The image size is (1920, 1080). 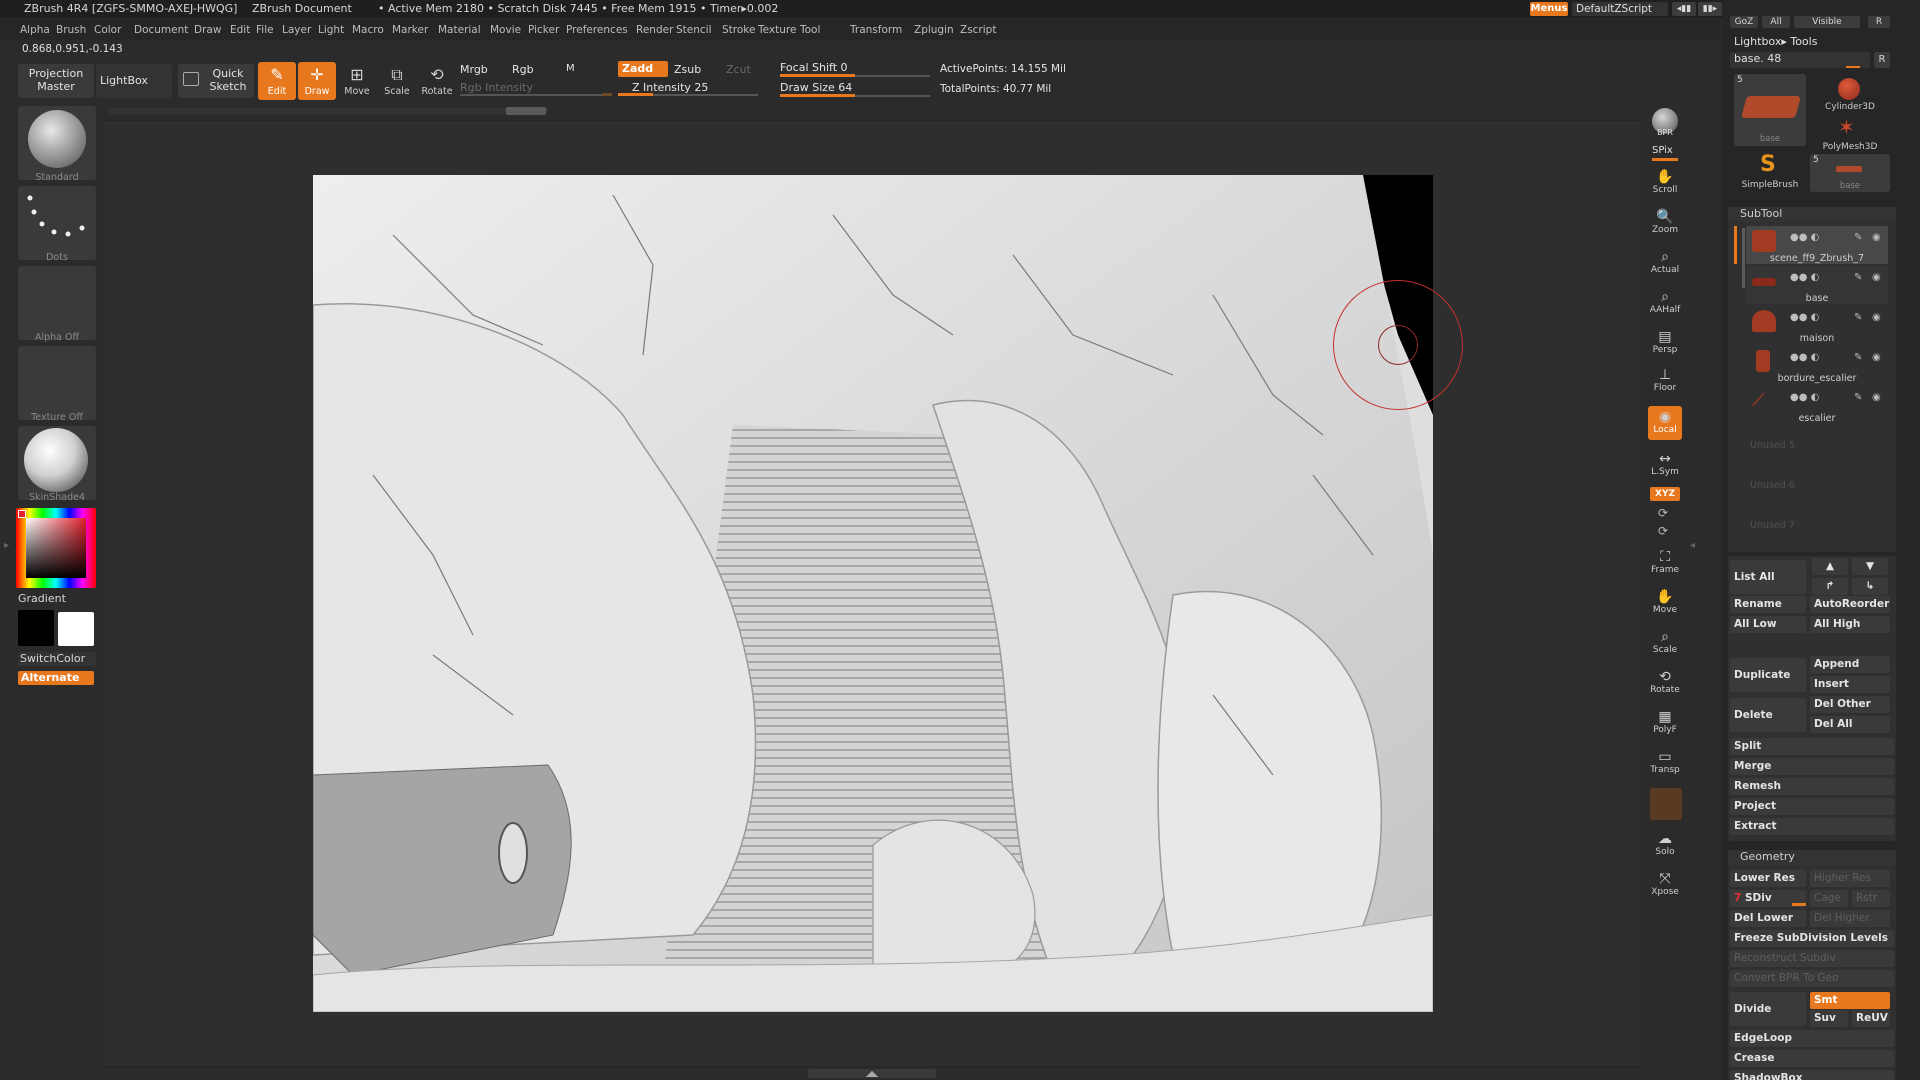 I want to click on alpha-thumbnail, so click(x=57, y=303).